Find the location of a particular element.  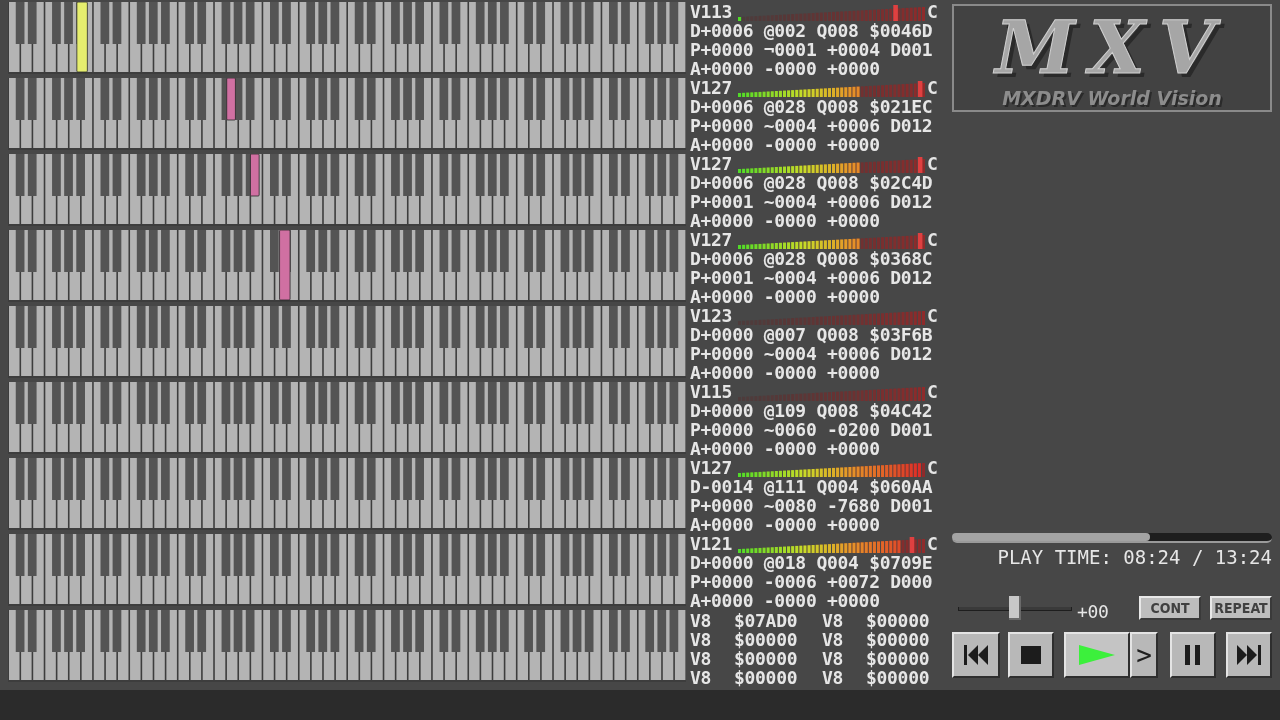

step-button: > is located at coordinates (1144, 655).